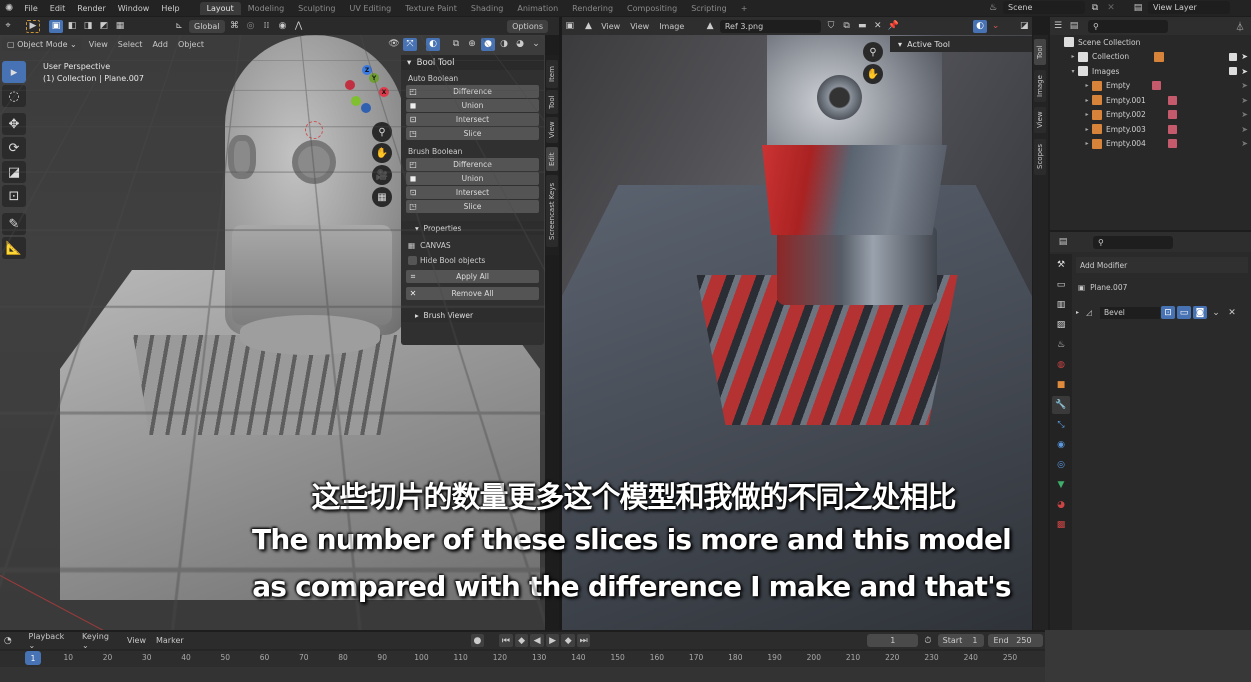  I want to click on image-name-field: Ref 3.png, so click(770, 26).